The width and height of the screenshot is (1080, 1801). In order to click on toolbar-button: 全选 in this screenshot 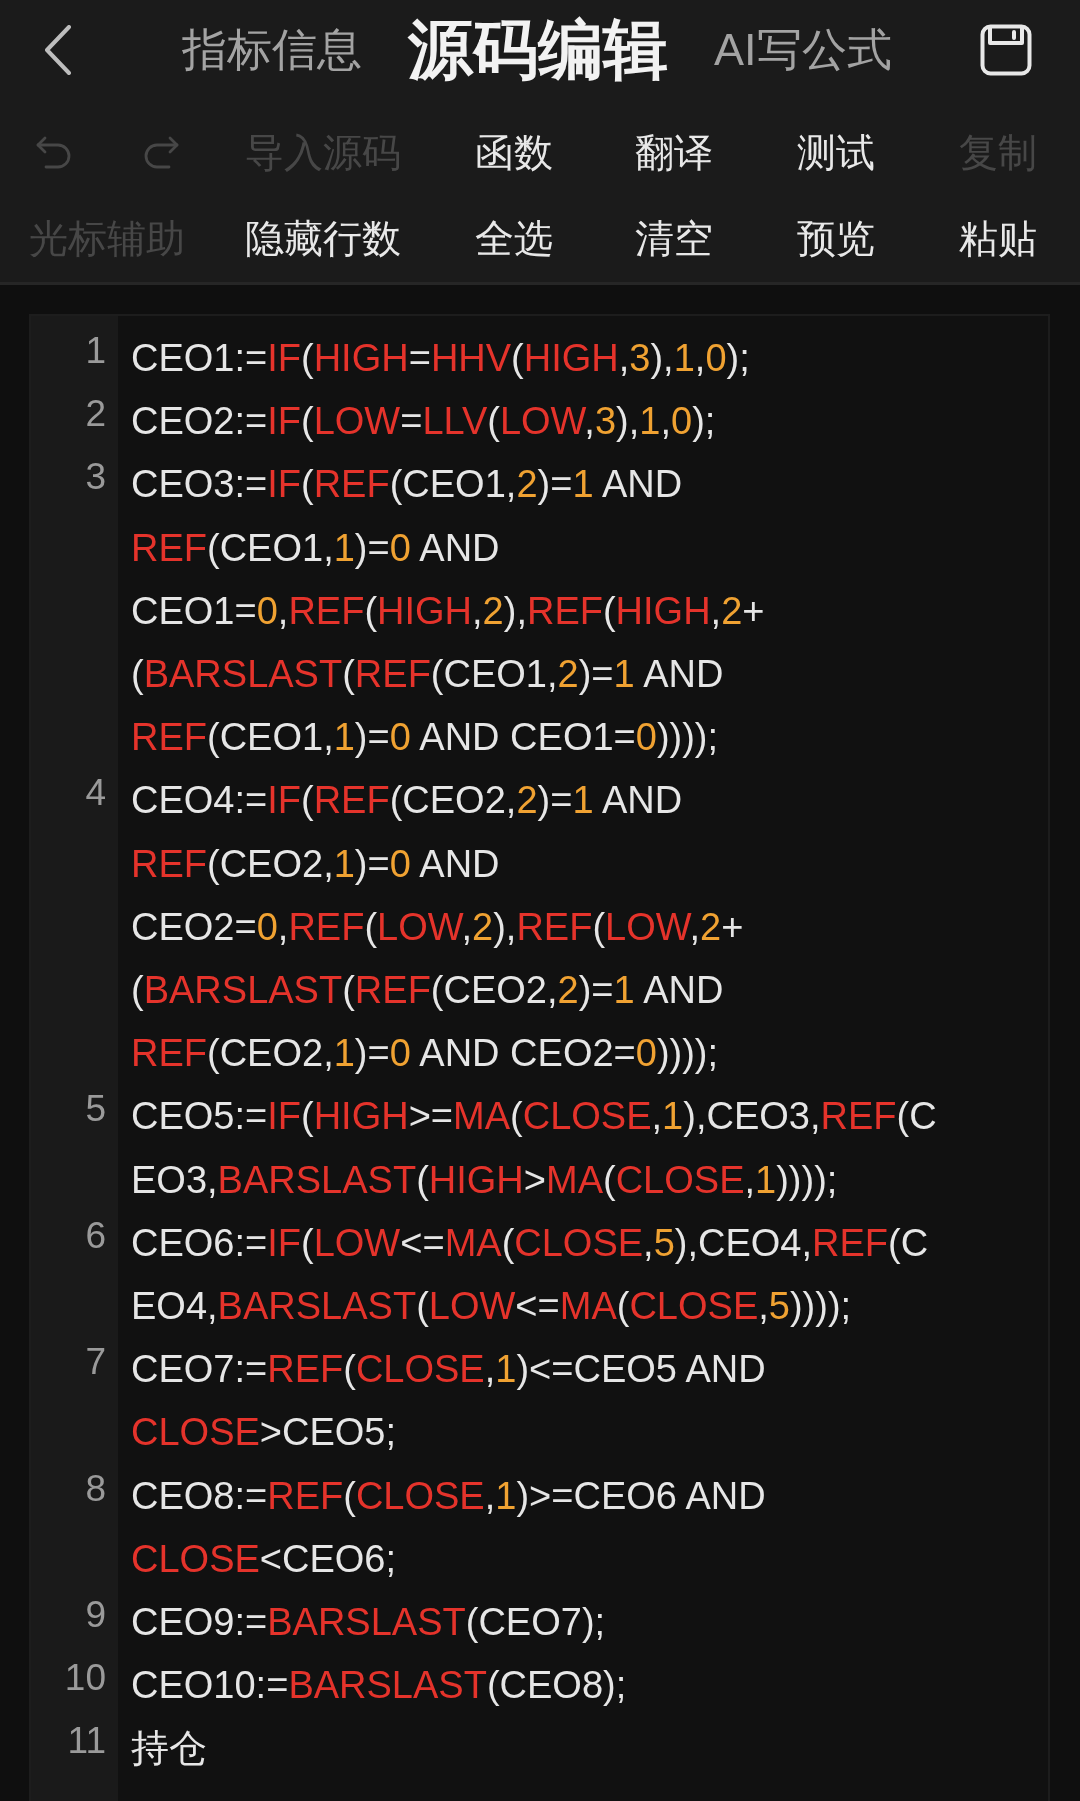, I will do `click(514, 239)`.